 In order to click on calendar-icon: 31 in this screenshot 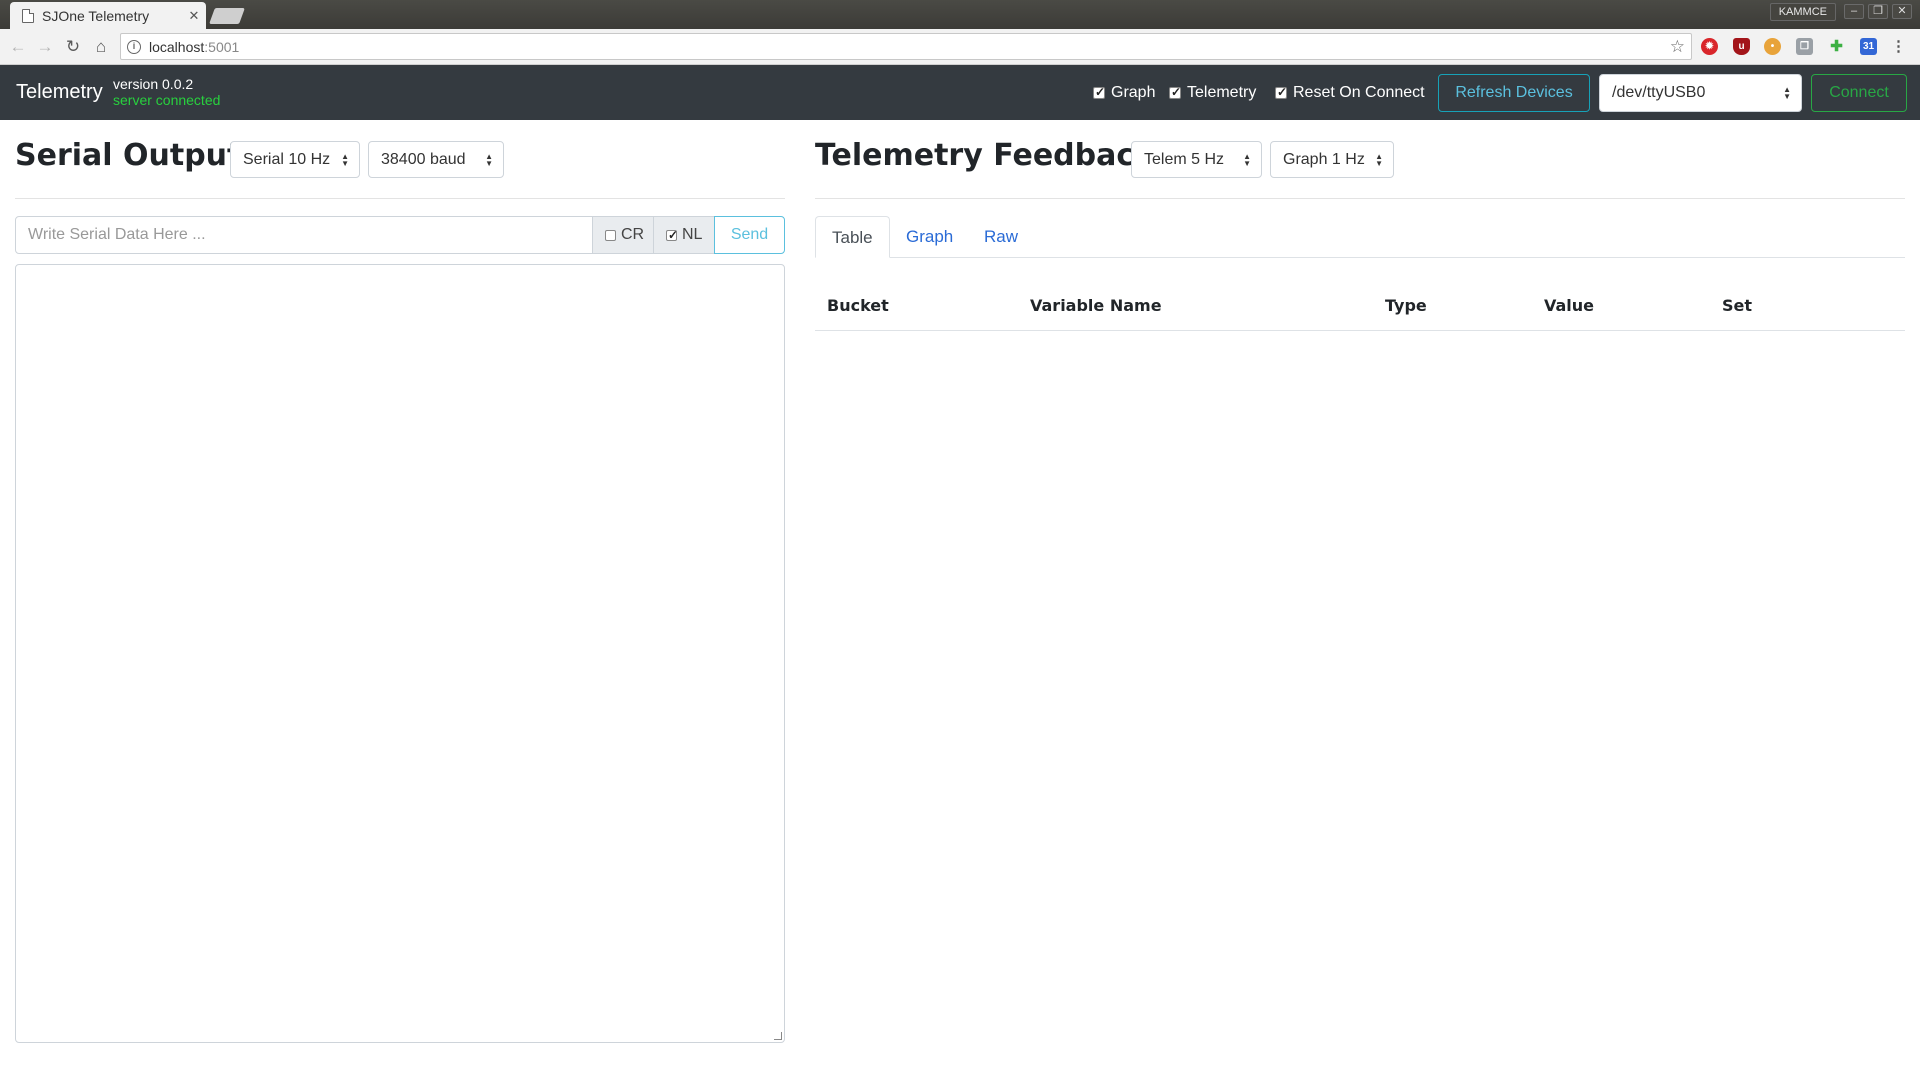, I will do `click(1868, 46)`.